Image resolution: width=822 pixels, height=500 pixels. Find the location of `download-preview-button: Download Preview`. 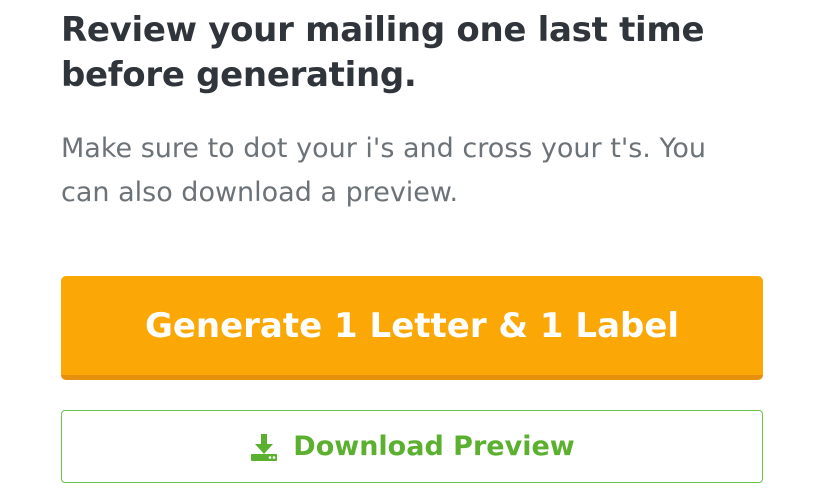

download-preview-button: Download Preview is located at coordinates (412, 446).